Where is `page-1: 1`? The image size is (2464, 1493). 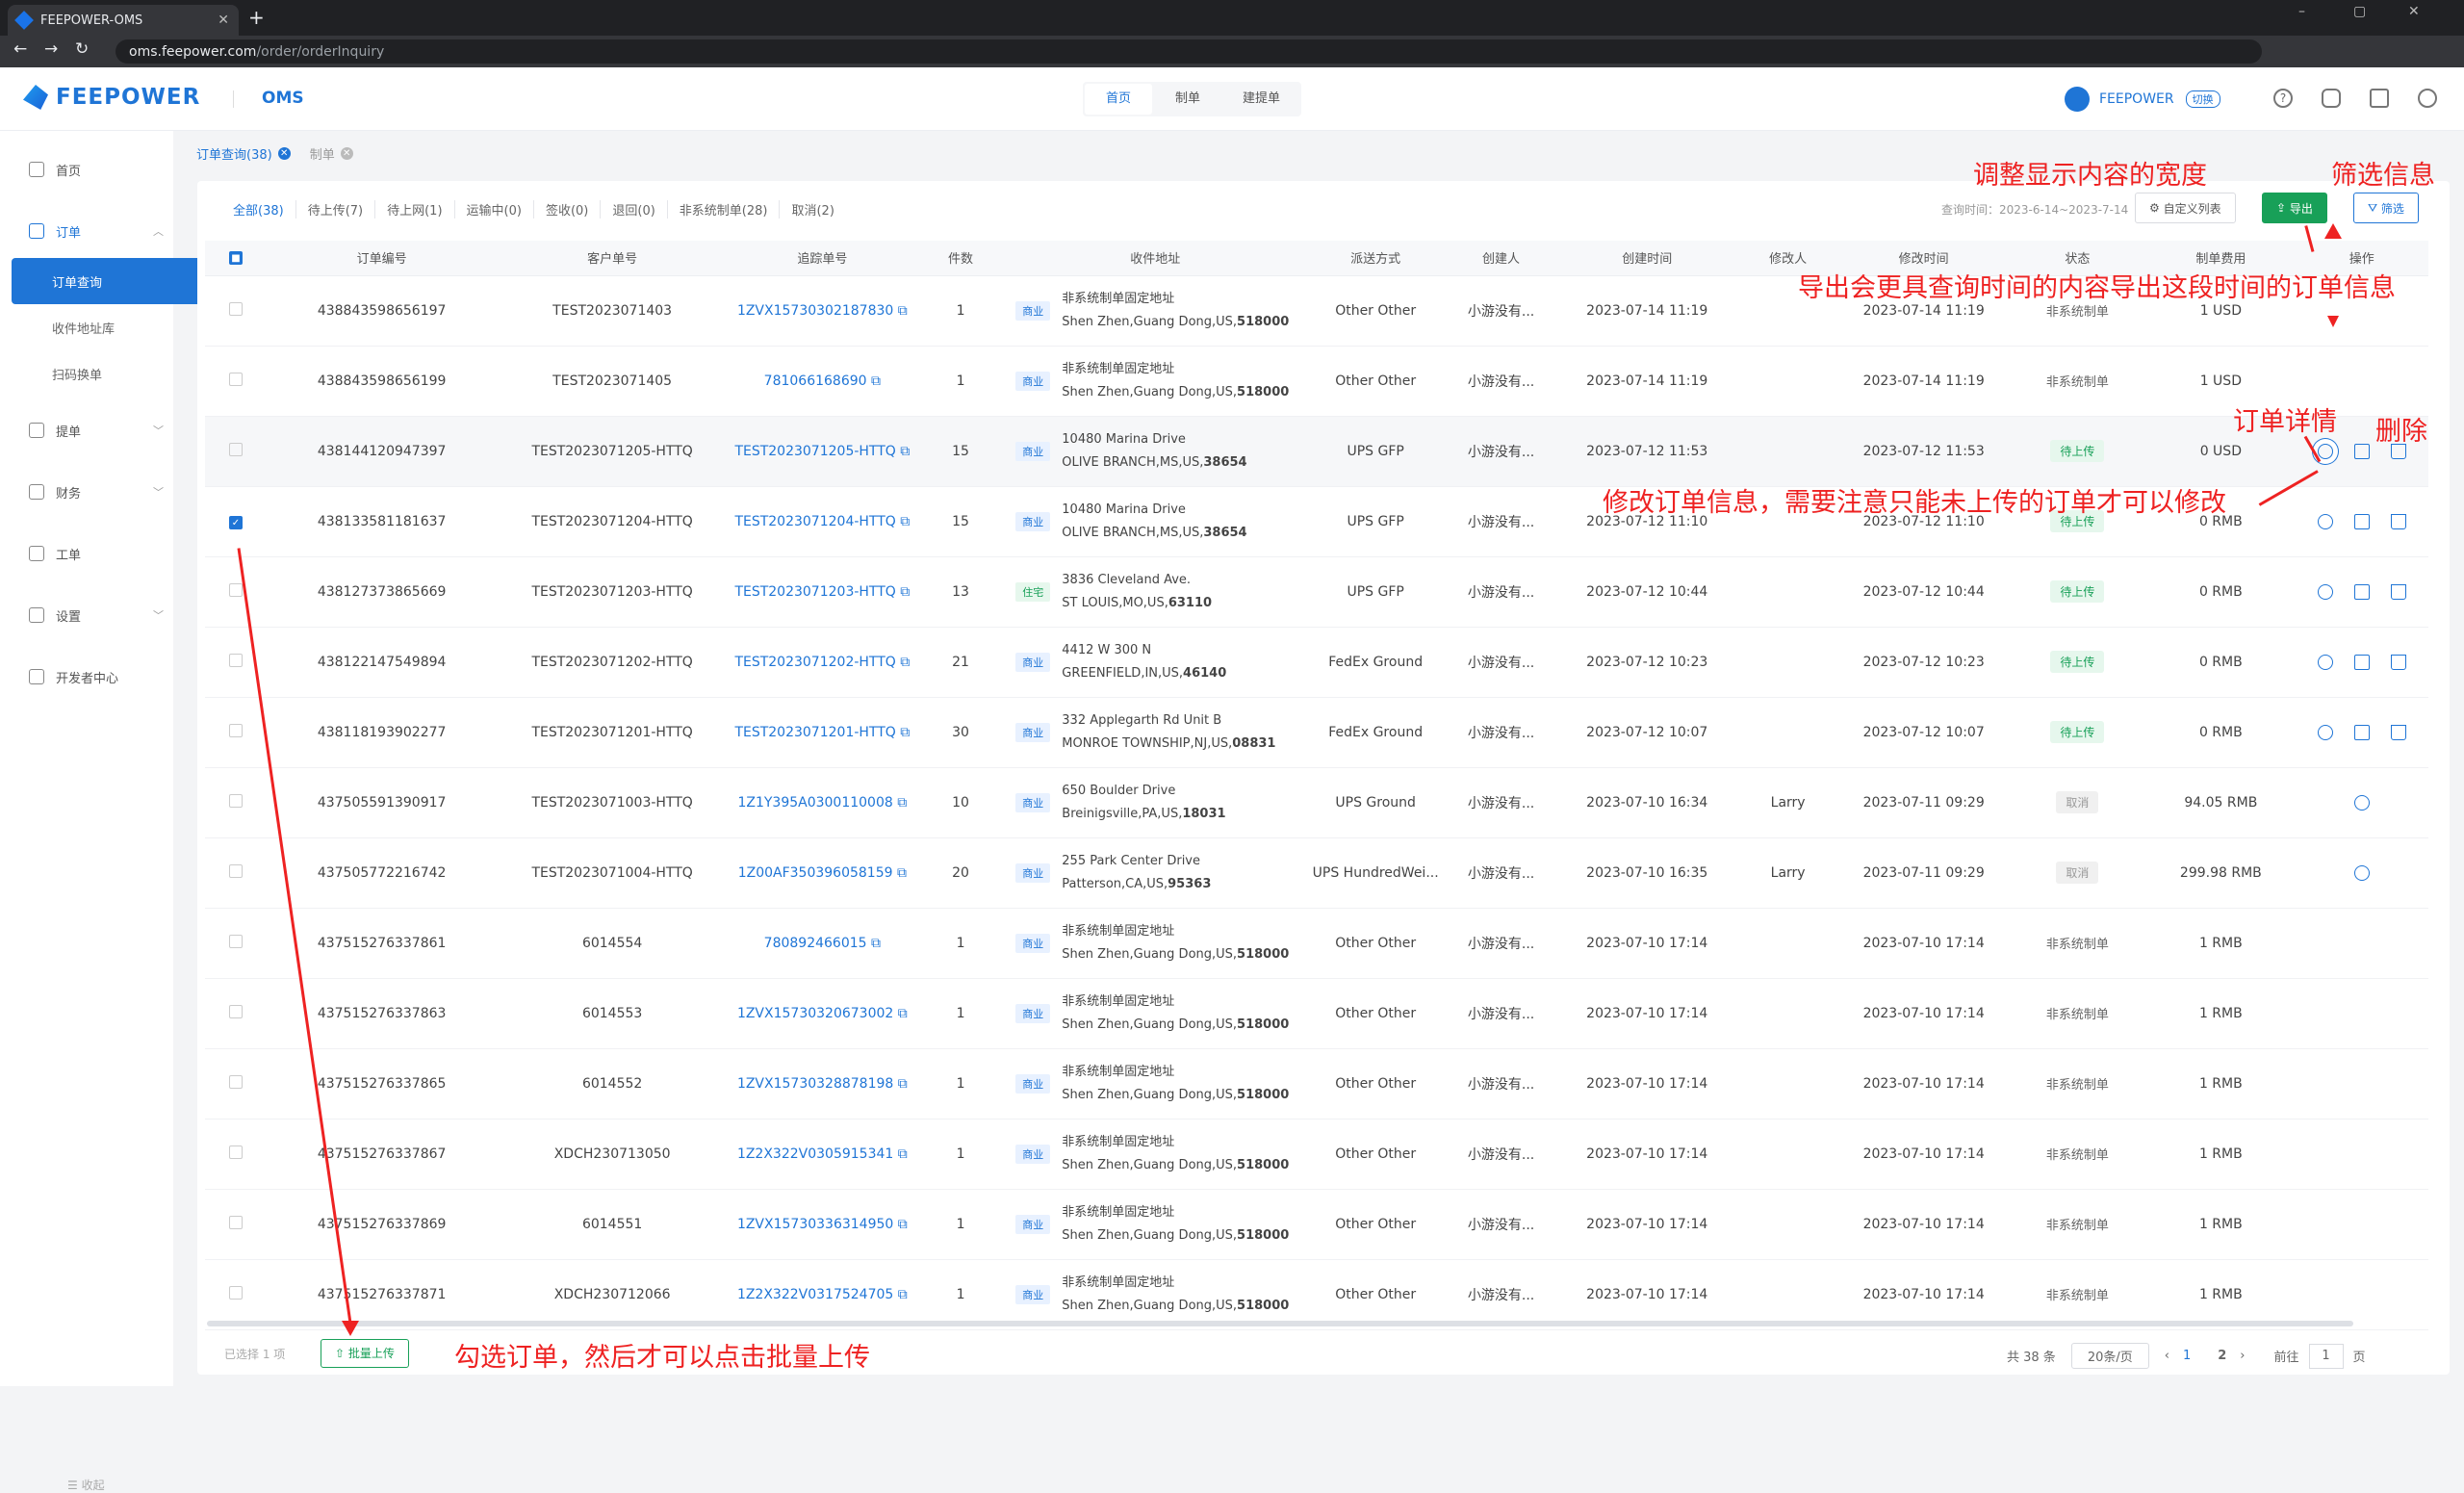
page-1: 1 is located at coordinates (2187, 1356).